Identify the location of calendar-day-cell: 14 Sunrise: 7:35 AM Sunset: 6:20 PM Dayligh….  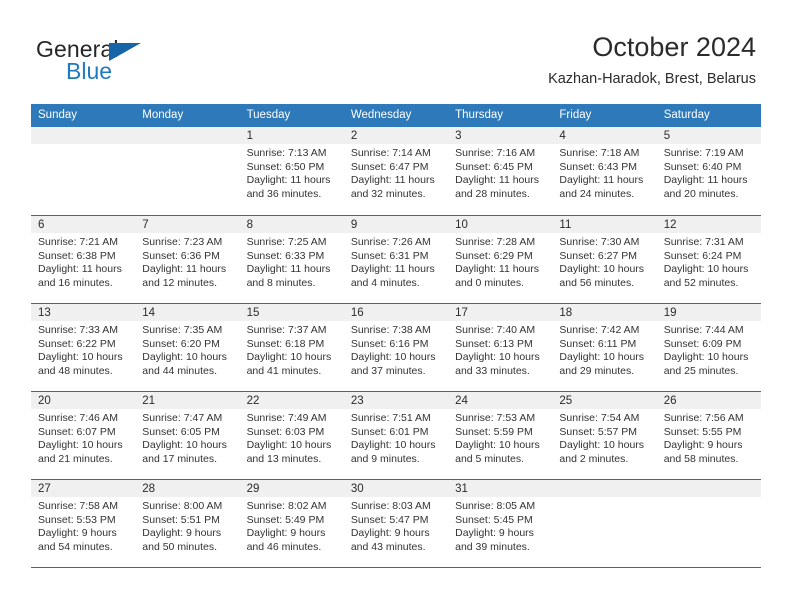
(187, 347).